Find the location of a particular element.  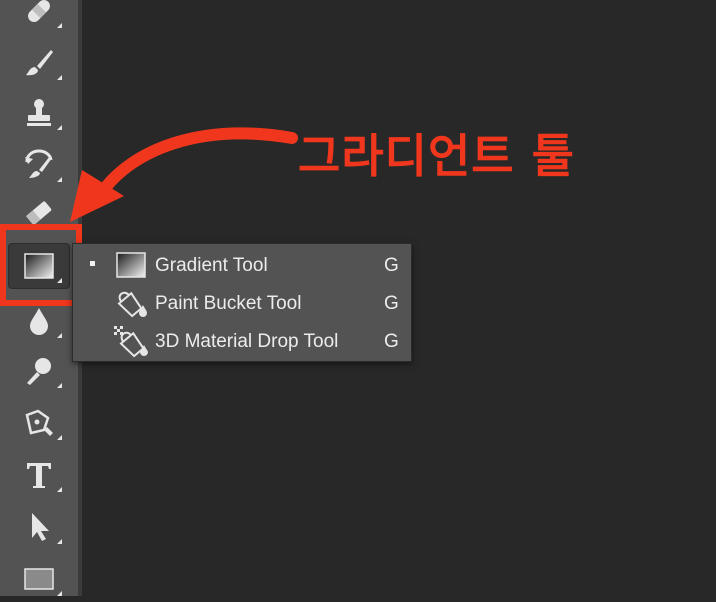

paint-bucket-icon is located at coordinates (132, 304).